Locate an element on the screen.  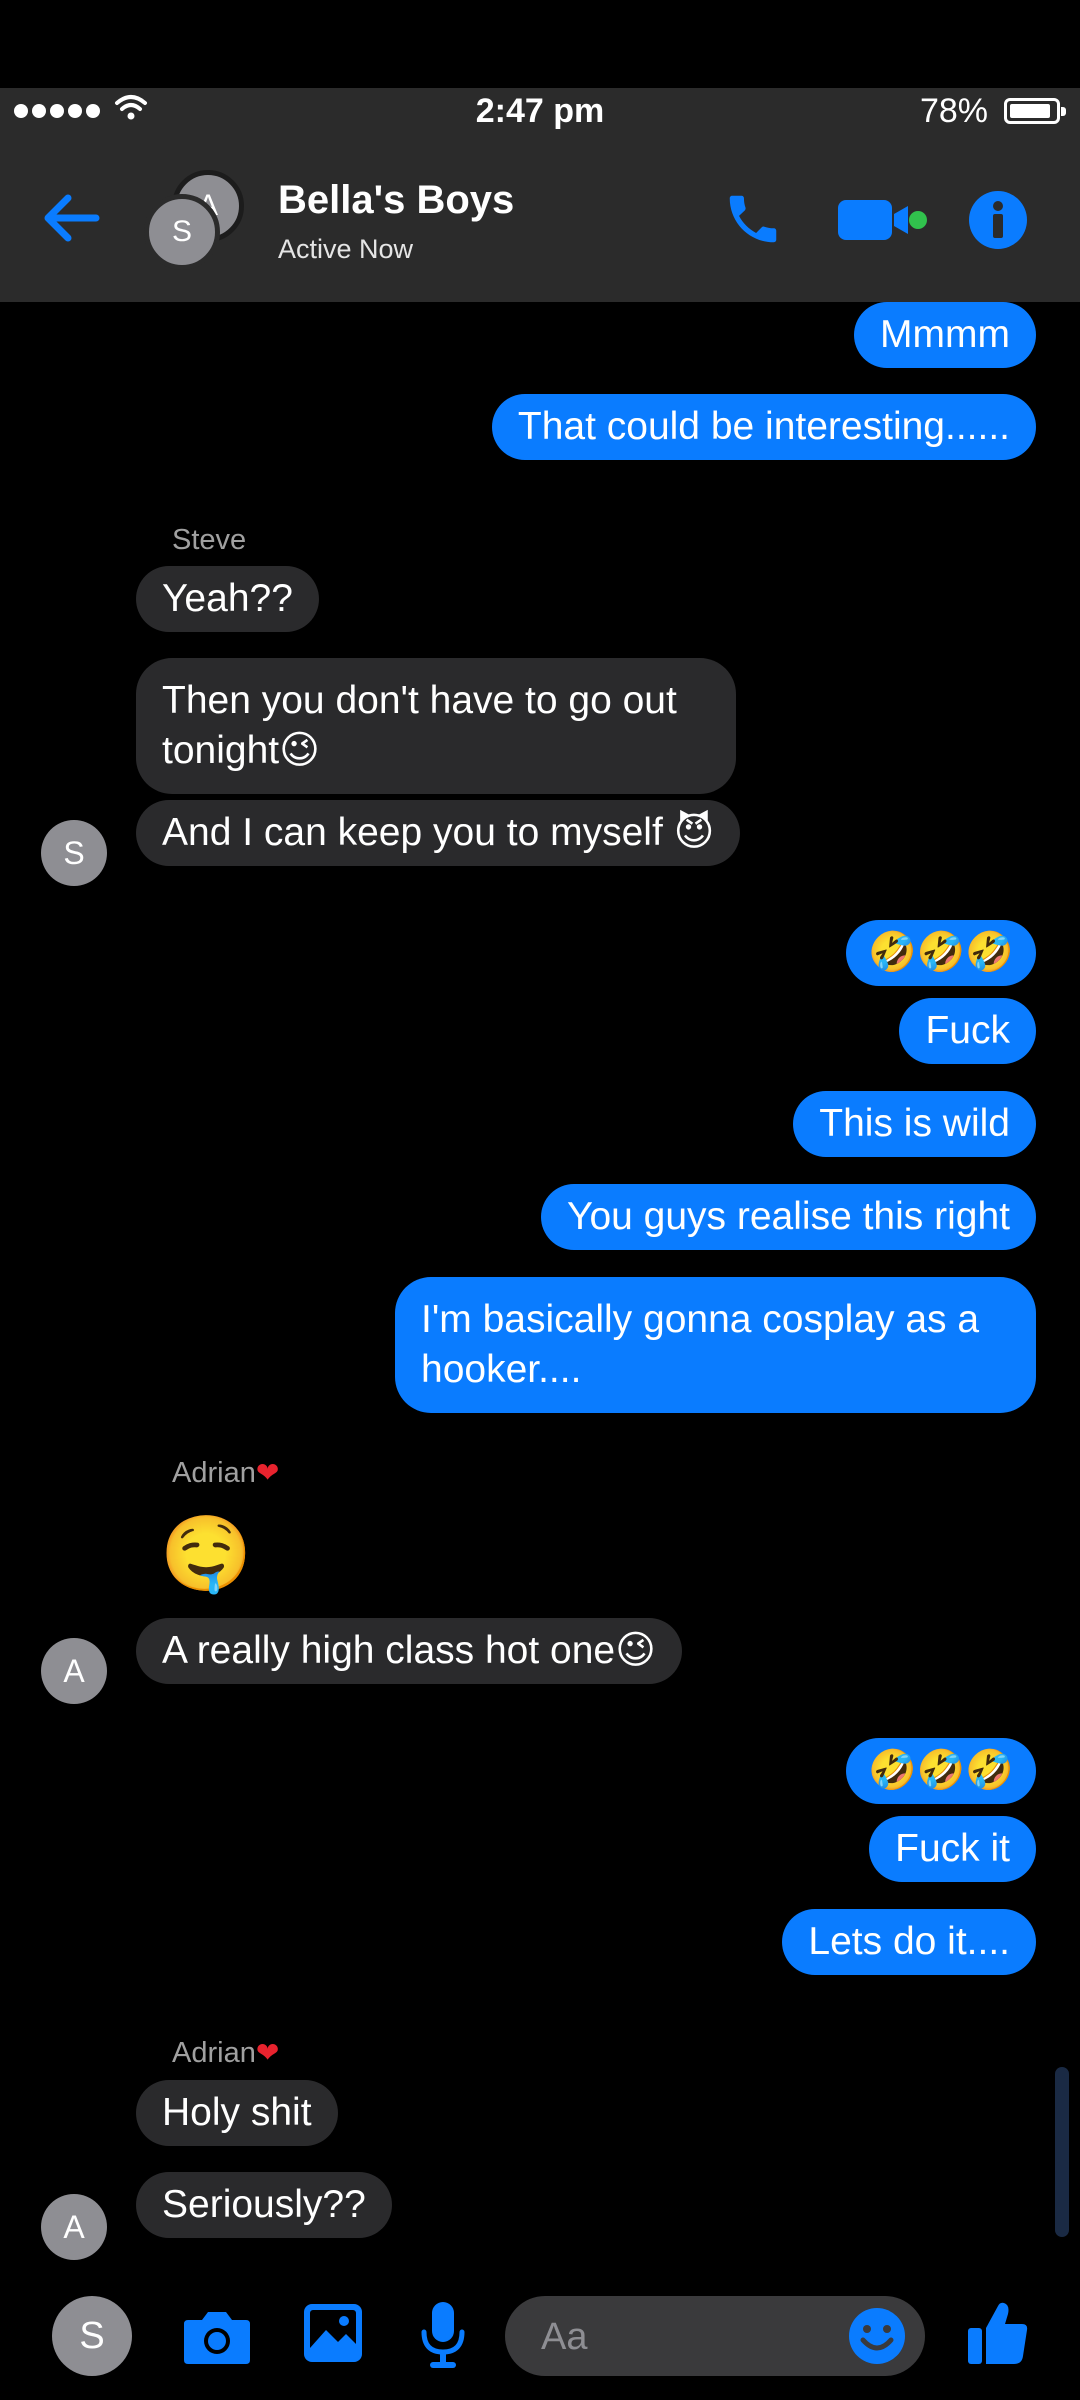
message-bubble-incoming: And I can keep you to myself 😈 is located at coordinates (438, 833).